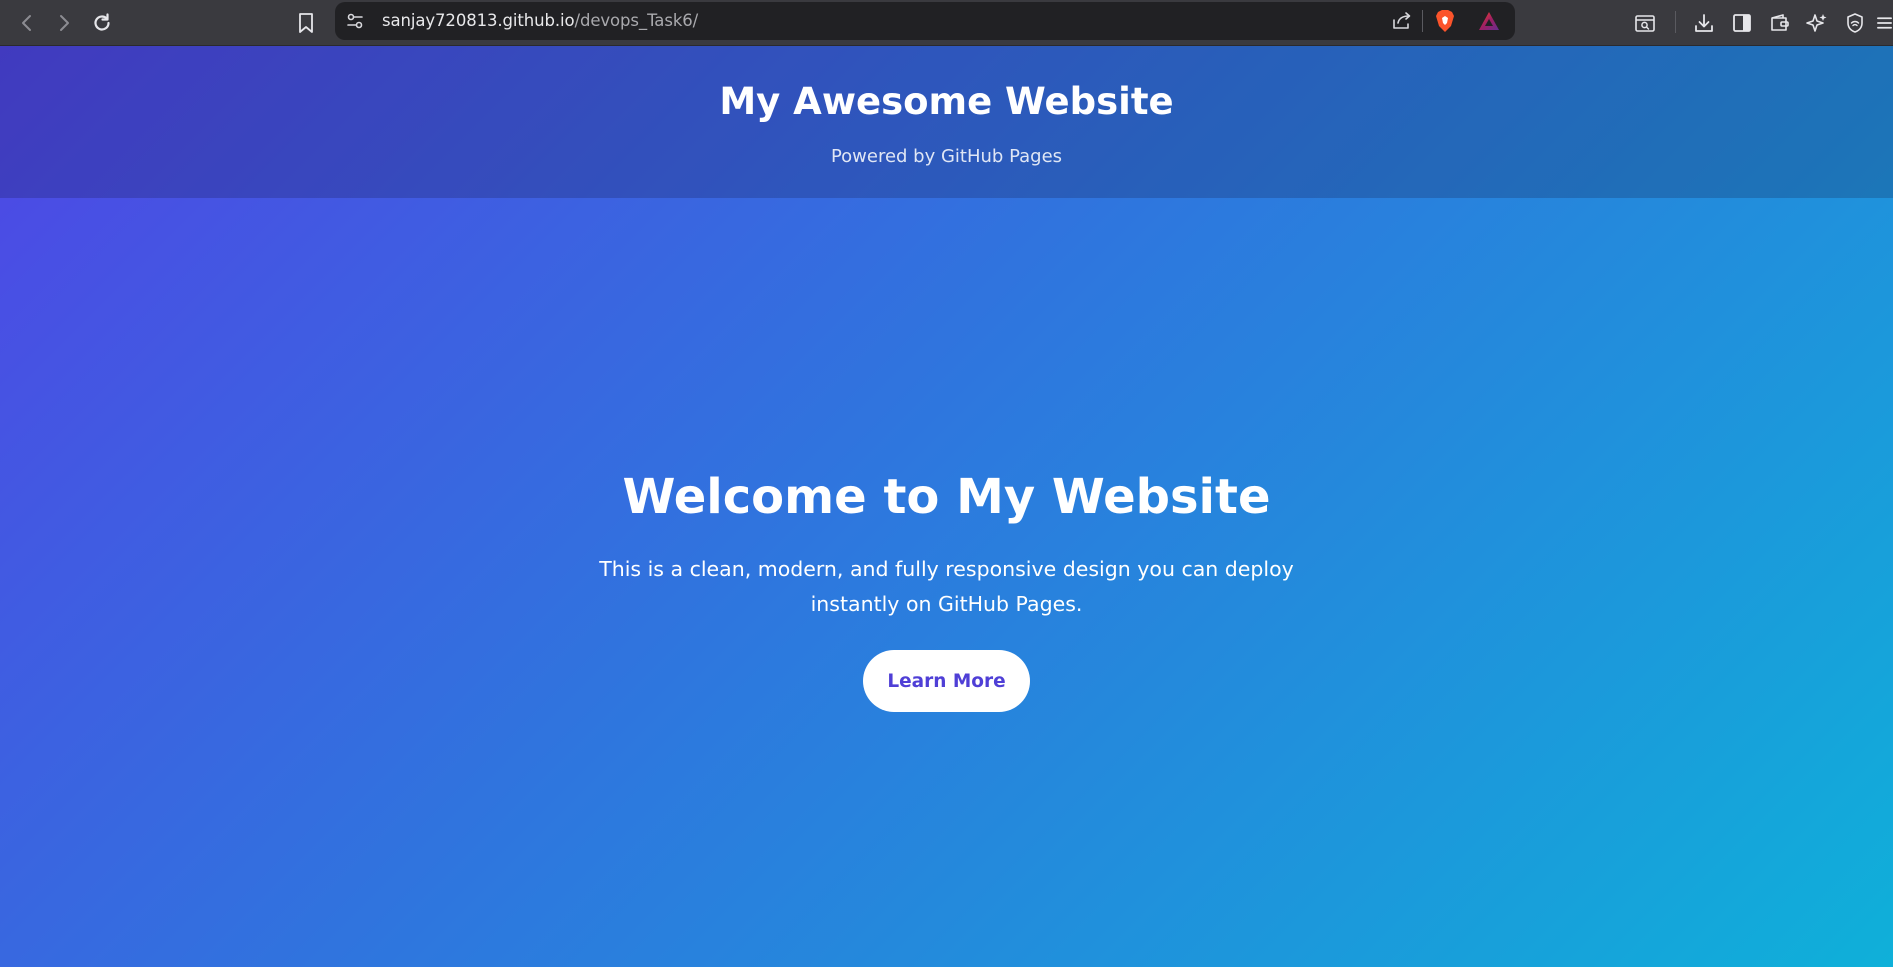  What do you see at coordinates (306, 23) in the screenshot?
I see `bookmark-icon` at bounding box center [306, 23].